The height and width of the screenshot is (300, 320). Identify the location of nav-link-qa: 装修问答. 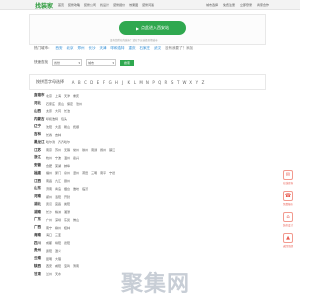
(148, 5).